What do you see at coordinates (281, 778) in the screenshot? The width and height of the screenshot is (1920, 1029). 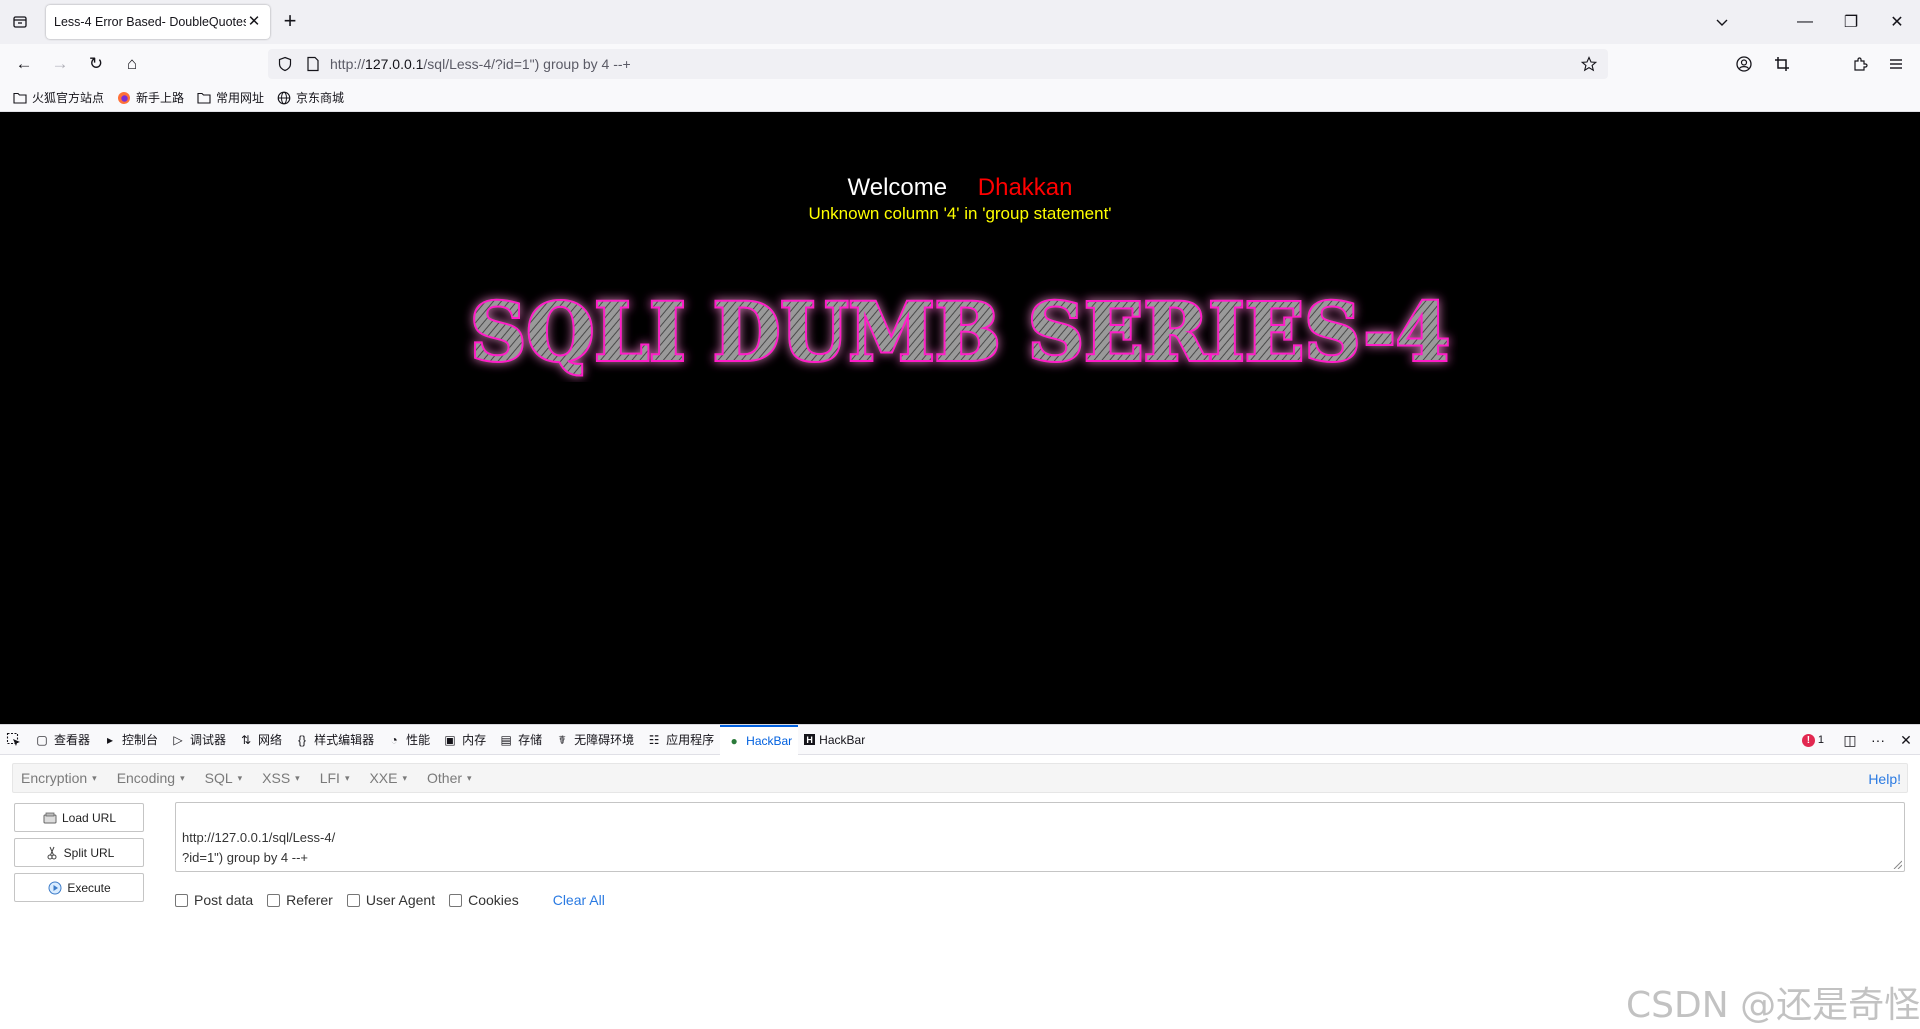 I see `menu-xss: XSS ▾` at bounding box center [281, 778].